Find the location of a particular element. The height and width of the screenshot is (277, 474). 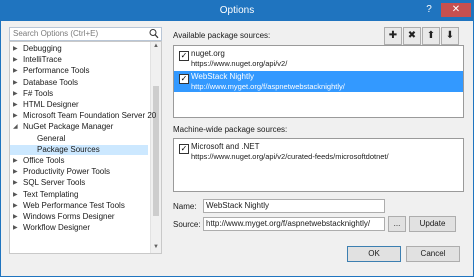

available-sources-label: Available package sources: is located at coordinates (222, 35).